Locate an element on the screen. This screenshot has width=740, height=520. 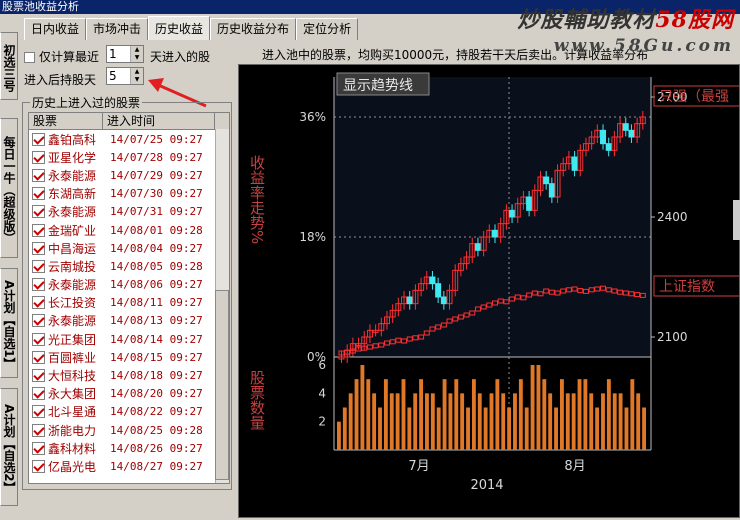
hold-days-spinner: 5 ▲ ▼ is located at coordinates (125, 76).